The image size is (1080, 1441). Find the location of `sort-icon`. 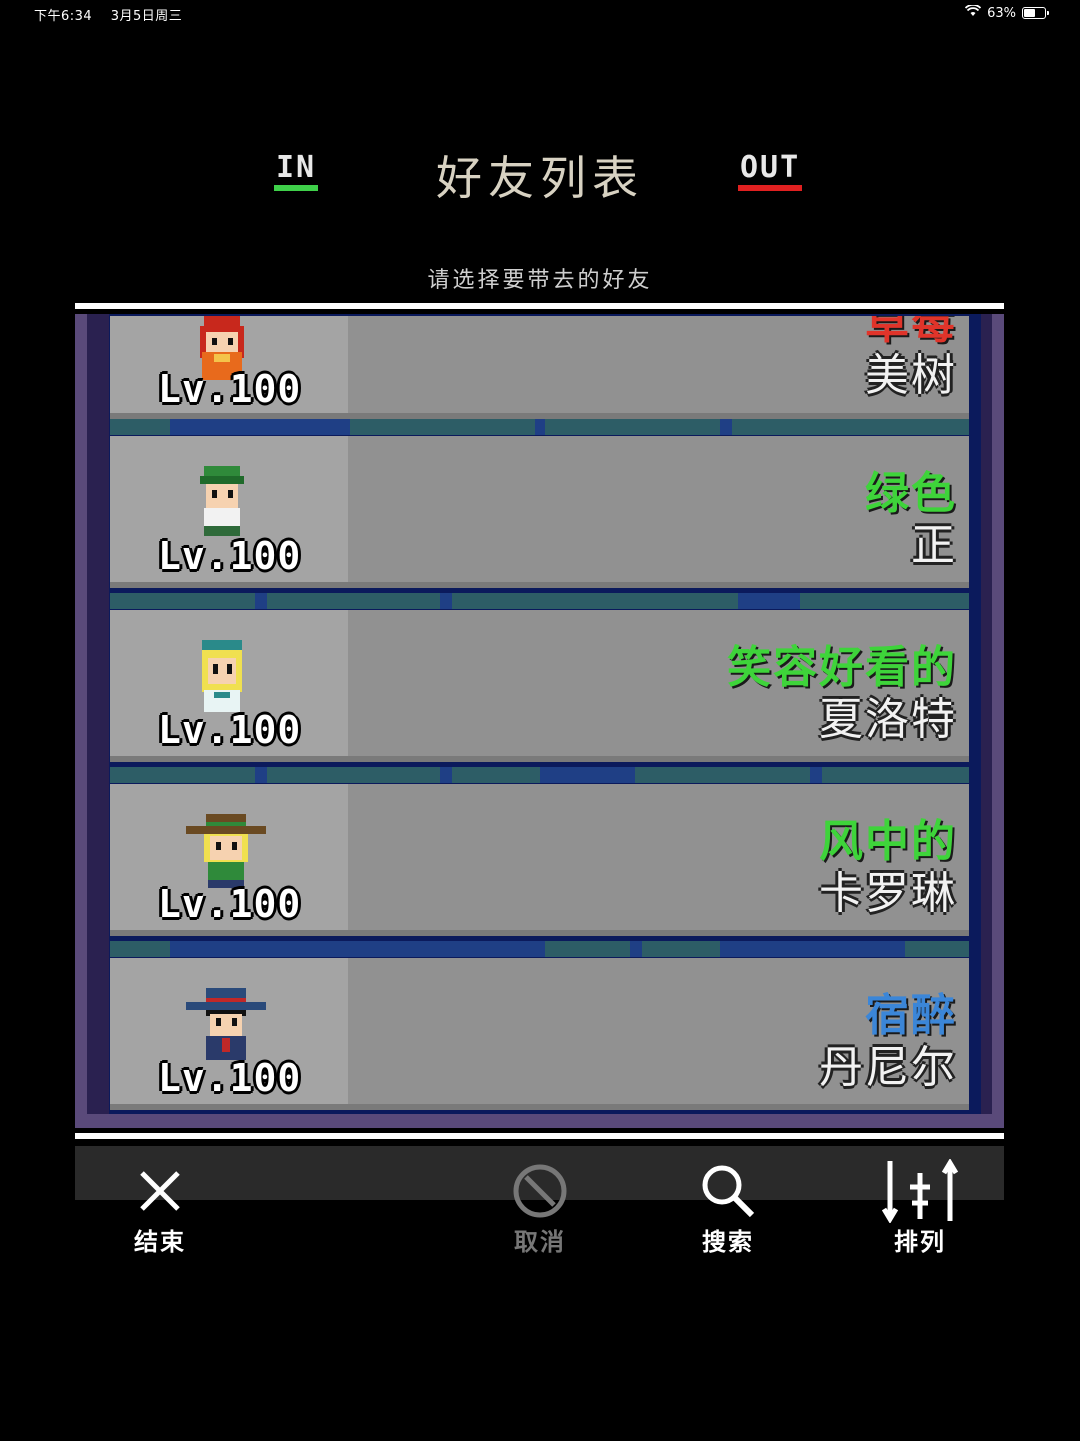

sort-icon is located at coordinates (920, 1191).